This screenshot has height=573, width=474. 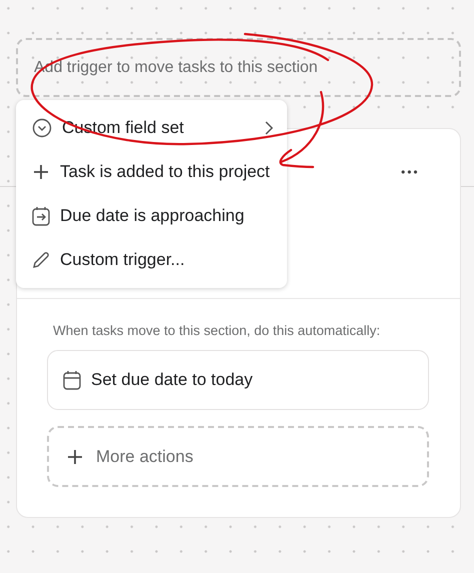 I want to click on chevron-circle-icon, so click(x=42, y=128).